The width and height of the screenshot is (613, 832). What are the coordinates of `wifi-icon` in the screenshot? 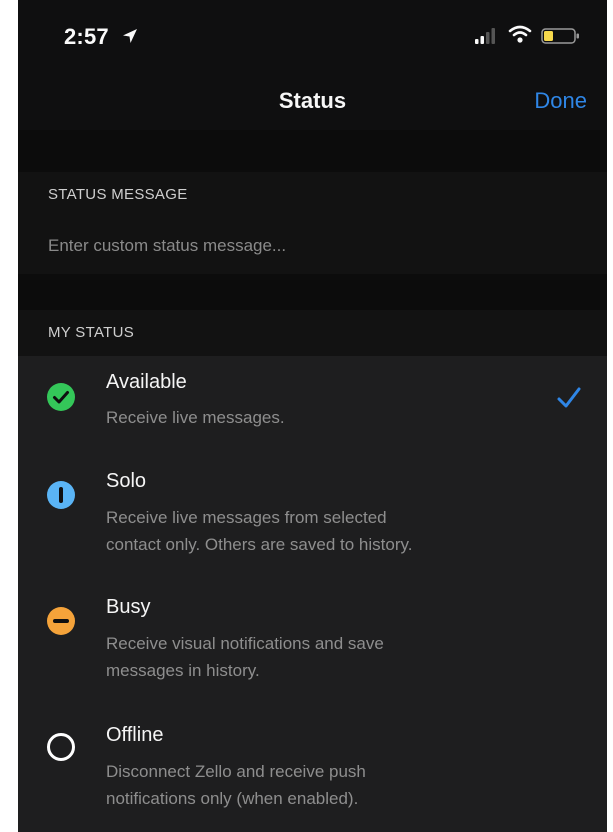 It's located at (520, 34).